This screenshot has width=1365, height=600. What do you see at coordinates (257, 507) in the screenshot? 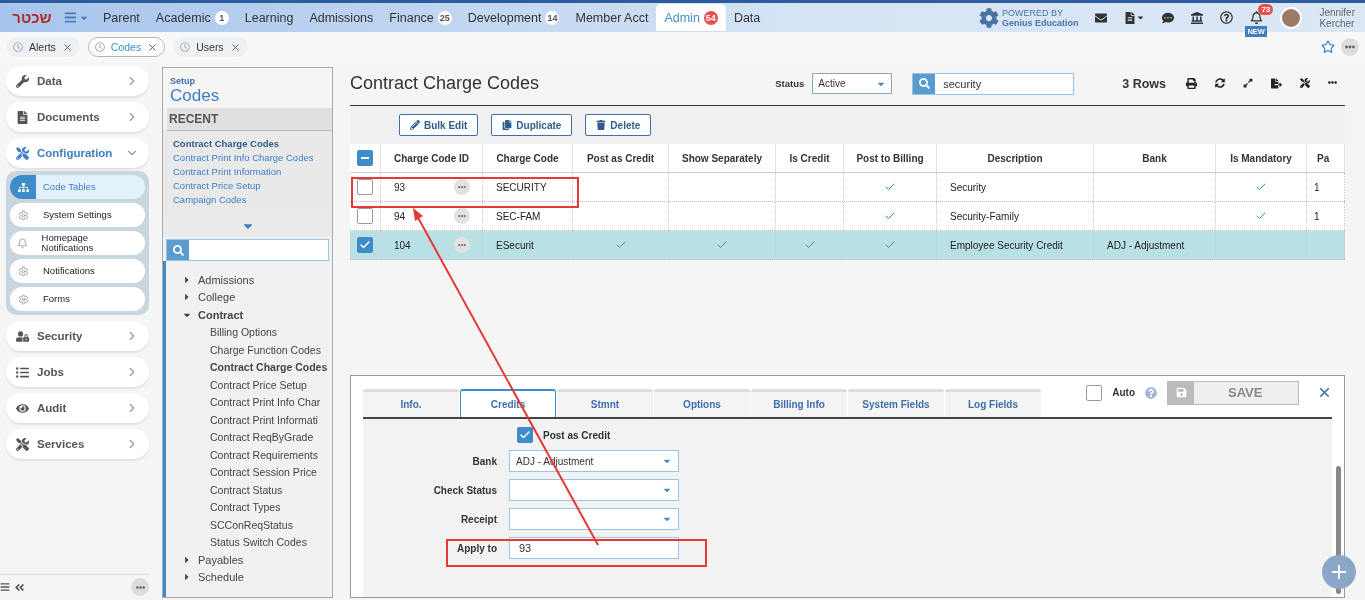
I see `tree-item: Contract Types` at bounding box center [257, 507].